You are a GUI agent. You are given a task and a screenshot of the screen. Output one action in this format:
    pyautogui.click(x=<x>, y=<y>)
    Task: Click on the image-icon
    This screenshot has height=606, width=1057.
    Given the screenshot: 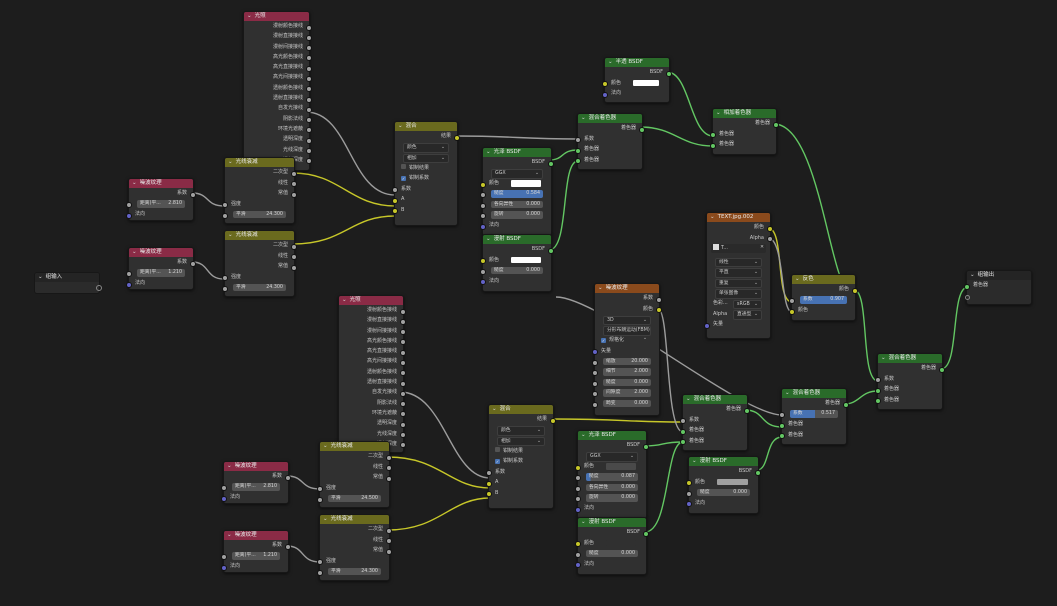 What is the action you would take?
    pyautogui.click(x=716, y=247)
    